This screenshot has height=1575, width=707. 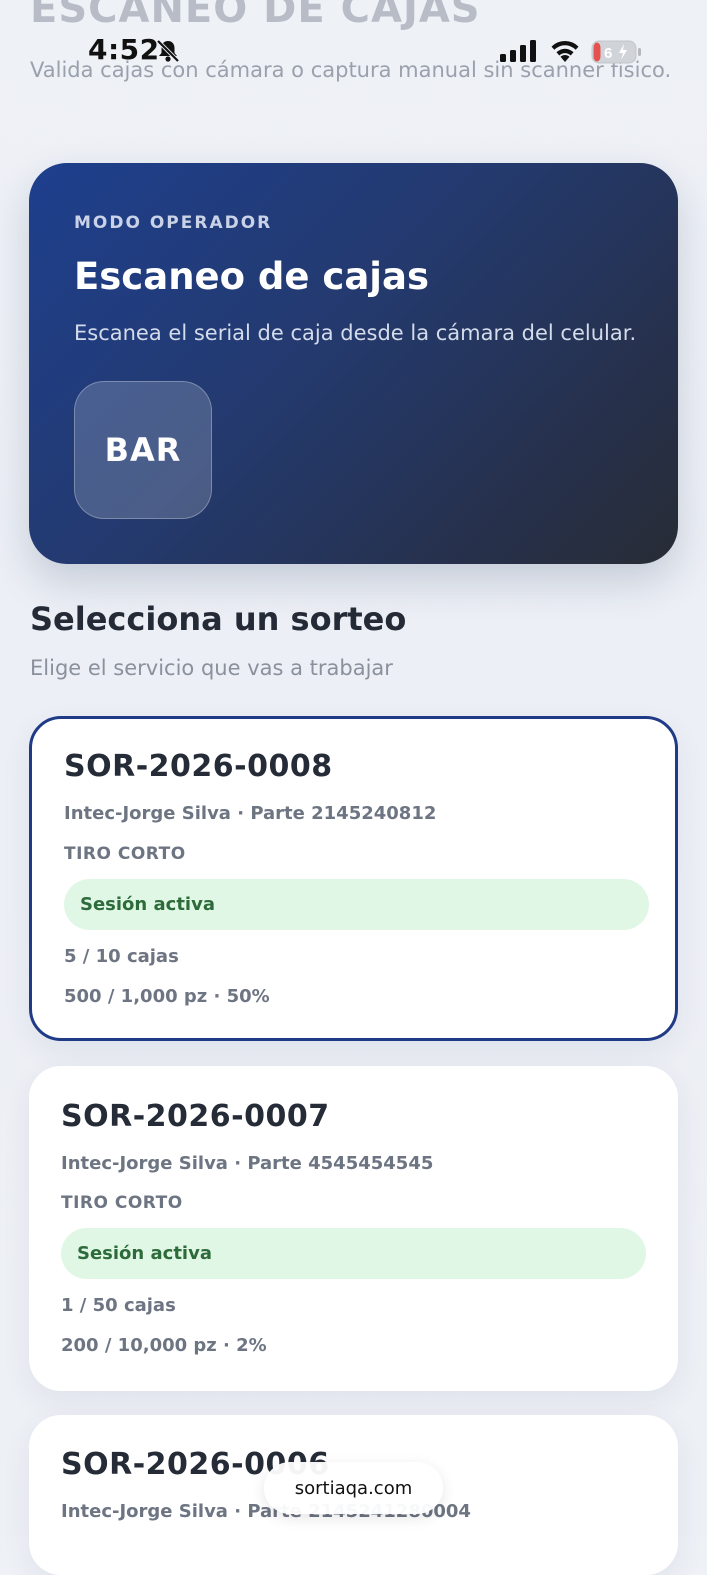 I want to click on sorteo-id: SOR-2026-0007, so click(x=195, y=1116).